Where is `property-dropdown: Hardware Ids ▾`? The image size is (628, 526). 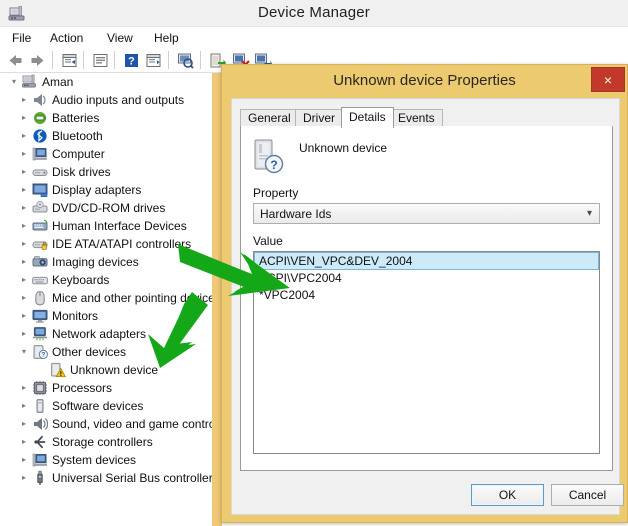
property-dropdown: Hardware Ids ▾ is located at coordinates (426, 213).